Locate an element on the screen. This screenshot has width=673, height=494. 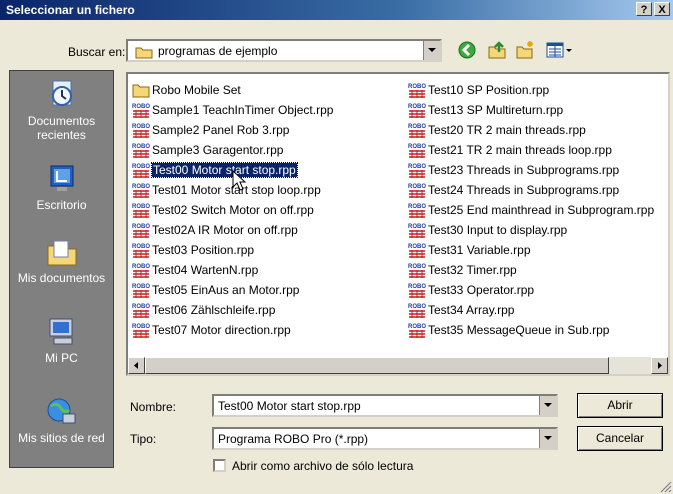
file-item: ROBO Test13 SP Multireturn.rpp is located at coordinates (537, 110).